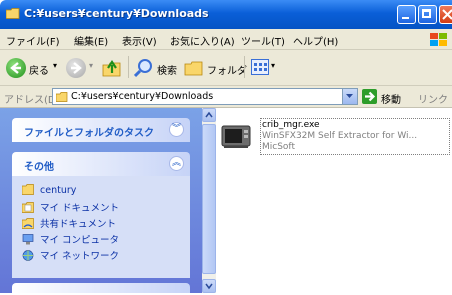 Image resolution: width=452 pixels, height=295 pixels. I want to click on place-my-computer: マイ コンピュータ, so click(70, 239).